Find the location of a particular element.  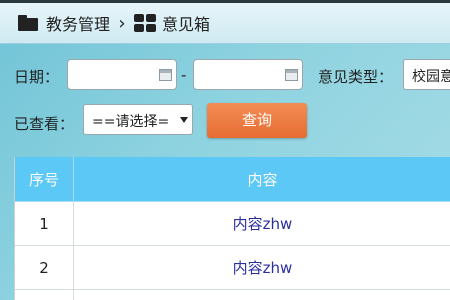

opinion-type-select: 校园意 is located at coordinates (426, 74).